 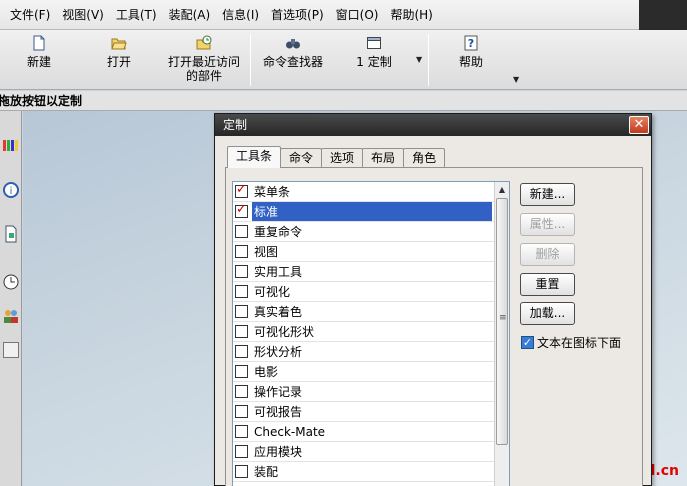 What do you see at coordinates (235, 125) in the screenshot?
I see `dialog-title: 定制` at bounding box center [235, 125].